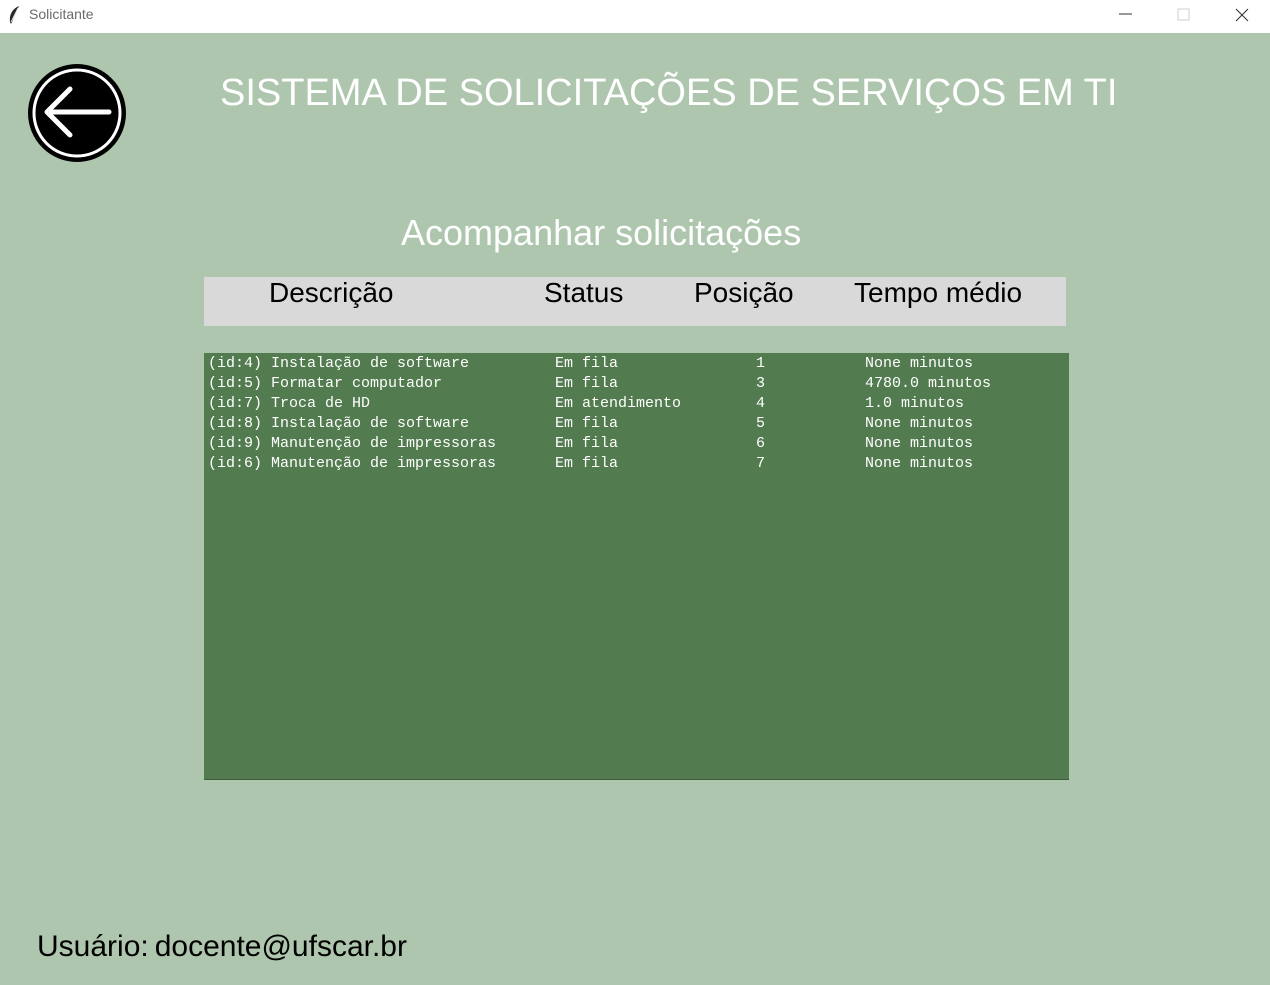  What do you see at coordinates (761, 363) in the screenshot?
I see `request-position: 1` at bounding box center [761, 363].